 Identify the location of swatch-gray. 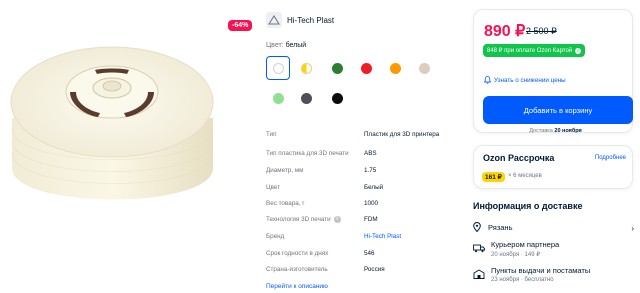
(306, 98).